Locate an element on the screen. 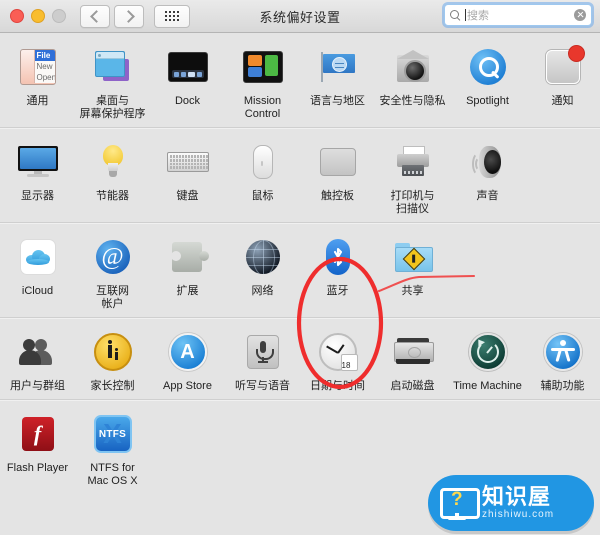  grid-icon is located at coordinates (172, 16).